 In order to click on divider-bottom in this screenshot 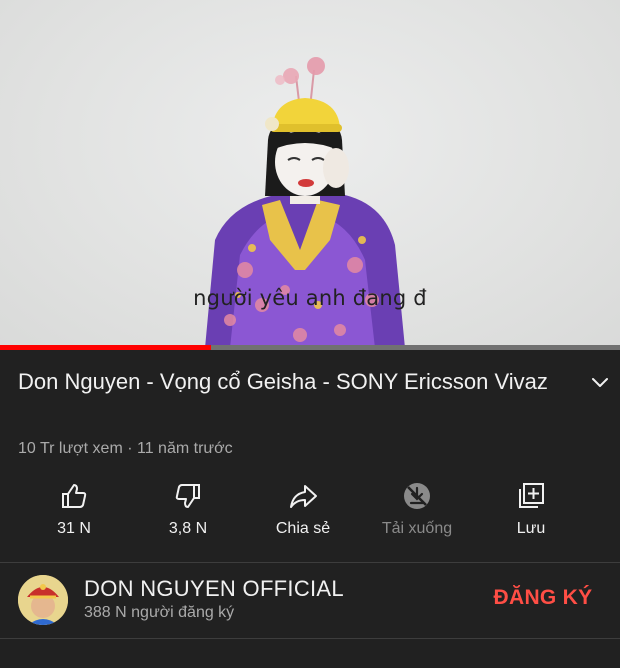, I will do `click(310, 638)`.